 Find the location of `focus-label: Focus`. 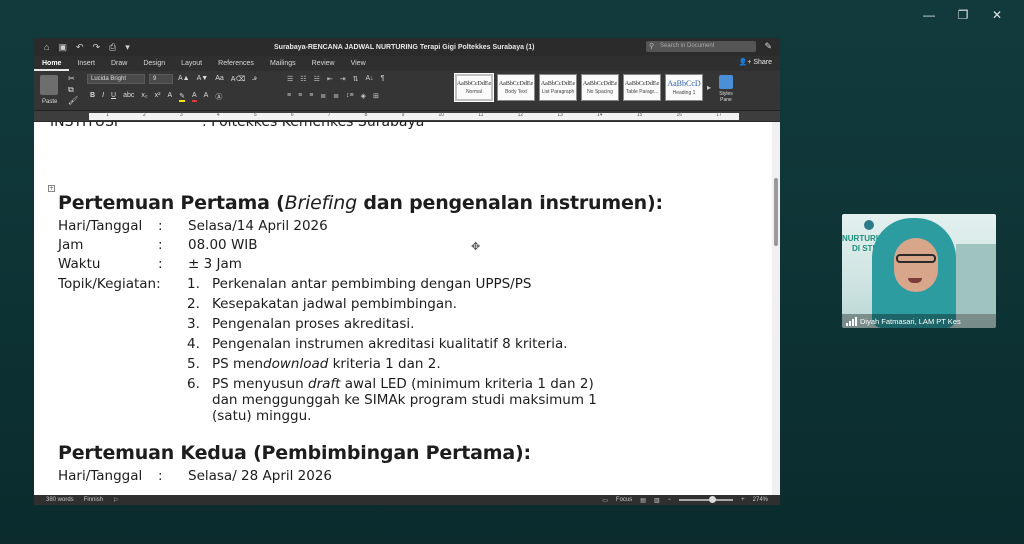

focus-label: Focus is located at coordinates (624, 500).